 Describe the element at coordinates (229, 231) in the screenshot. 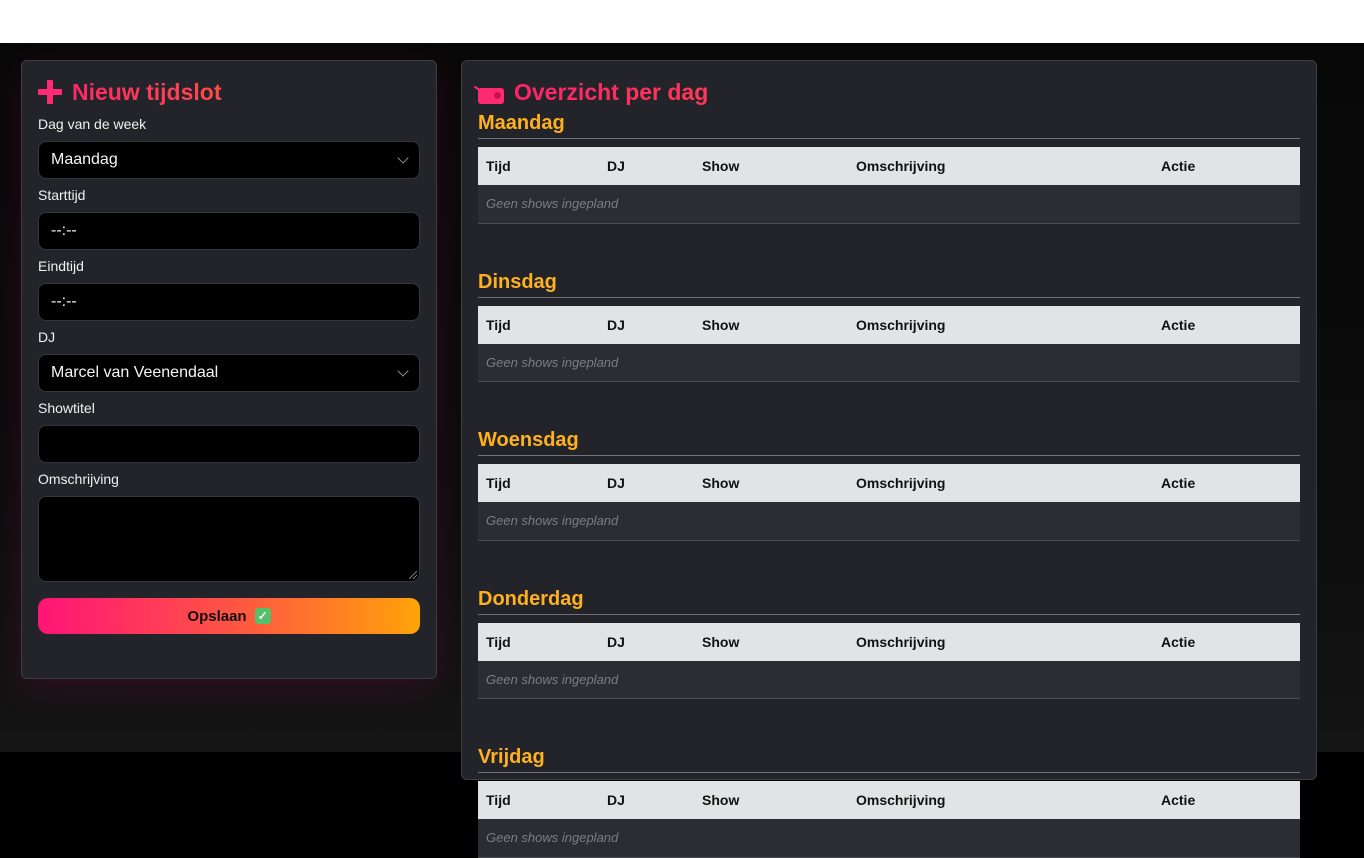

I see `start-time-input: --:--` at that location.